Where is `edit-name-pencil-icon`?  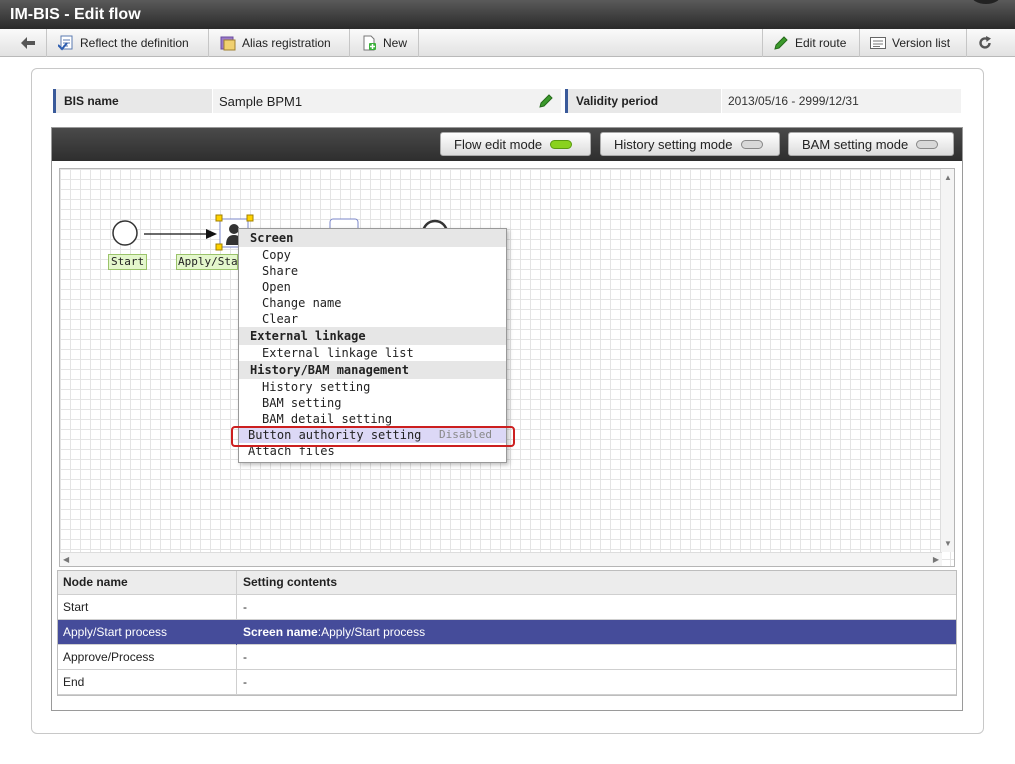 edit-name-pencil-icon is located at coordinates (546, 101).